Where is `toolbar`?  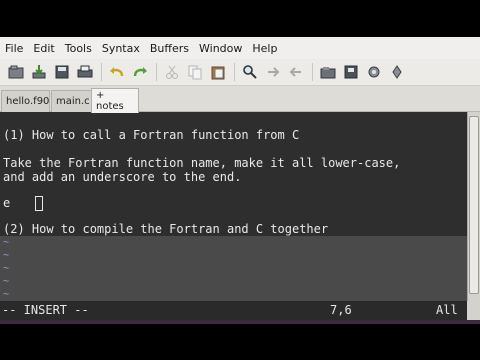 toolbar is located at coordinates (240, 72).